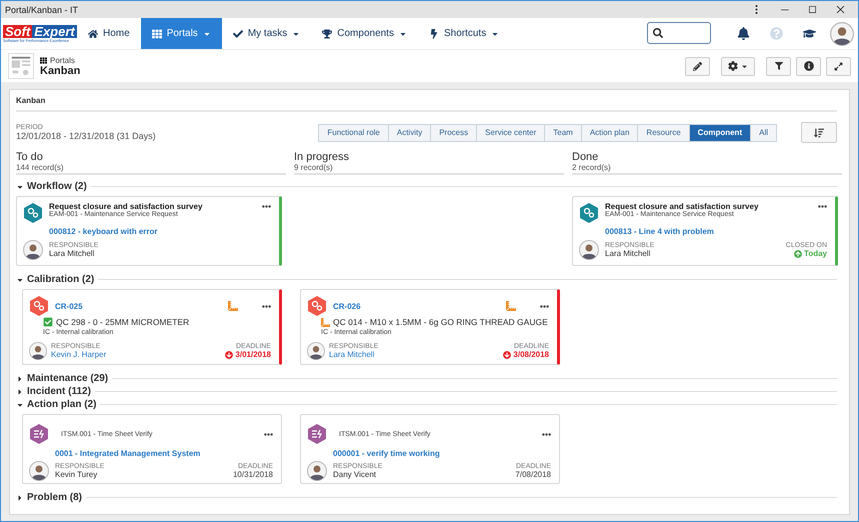  I want to click on record-count: 9 record(s), so click(314, 167).